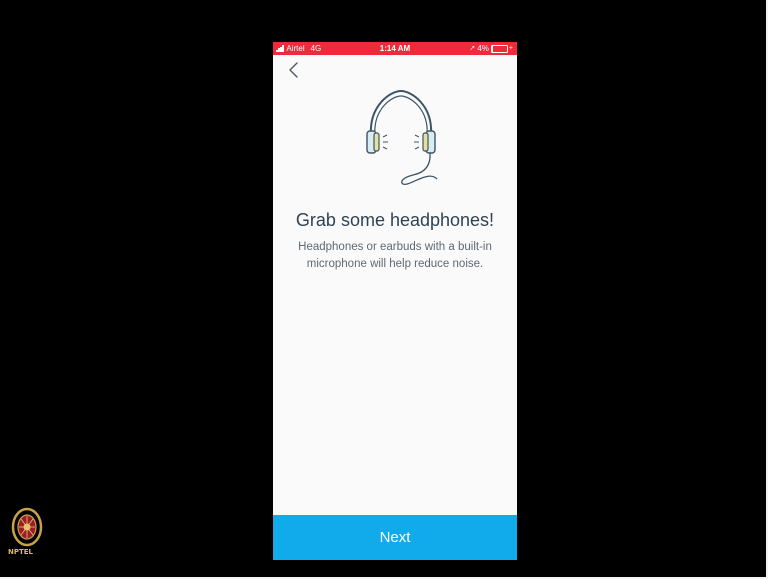 This screenshot has width=768, height=579. I want to click on battery-percent: 4%, so click(483, 48).